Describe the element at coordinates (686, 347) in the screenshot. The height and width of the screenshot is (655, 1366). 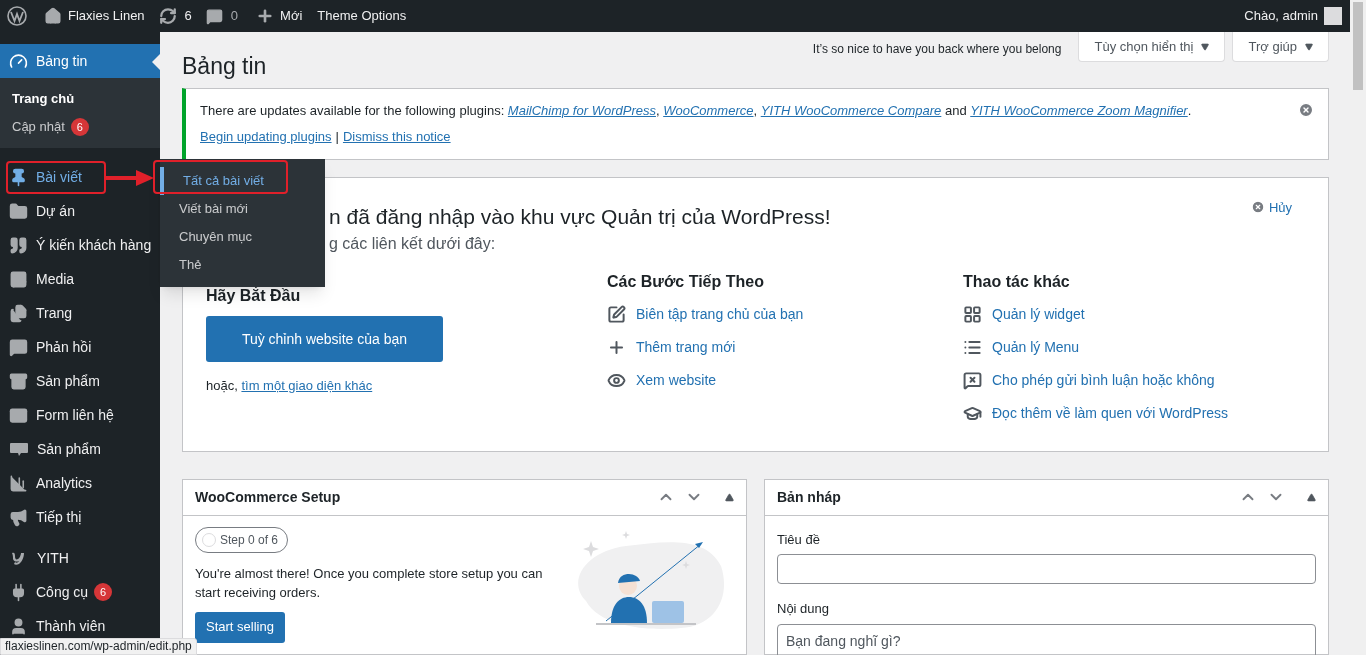
I see `welcome-link: Thêm trang mới` at that location.